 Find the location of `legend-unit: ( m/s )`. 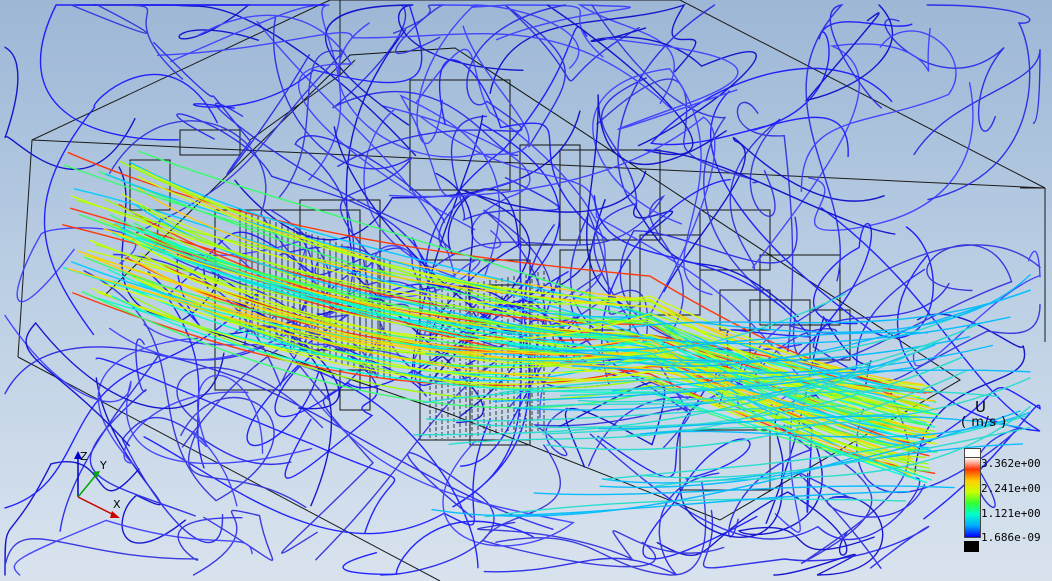

legend-unit: ( m/s ) is located at coordinates (984, 422).